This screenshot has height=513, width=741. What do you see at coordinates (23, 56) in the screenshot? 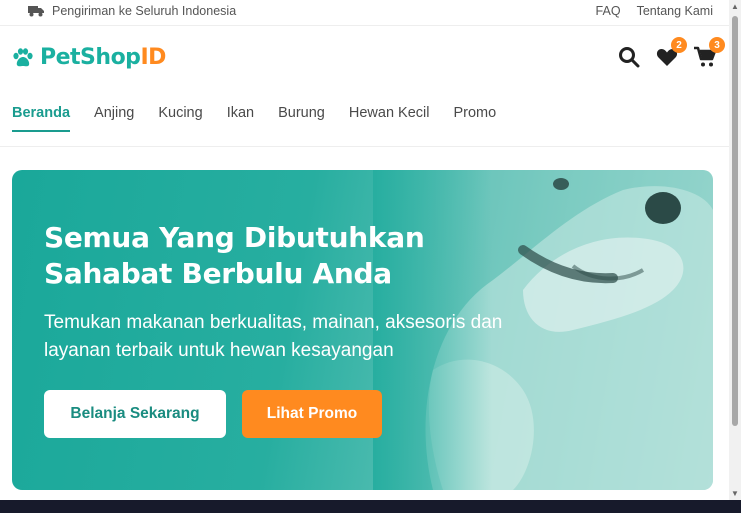
I see `paw-icon` at bounding box center [23, 56].